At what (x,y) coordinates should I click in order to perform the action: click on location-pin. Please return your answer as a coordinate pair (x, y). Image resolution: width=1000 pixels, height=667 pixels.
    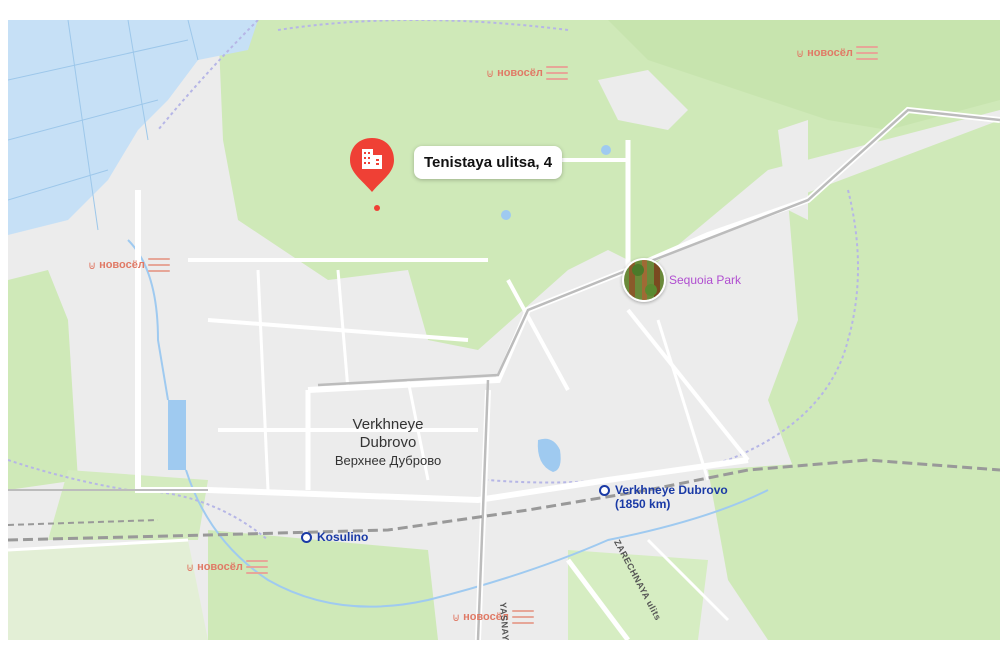
    Looking at the image, I should click on (372, 176).